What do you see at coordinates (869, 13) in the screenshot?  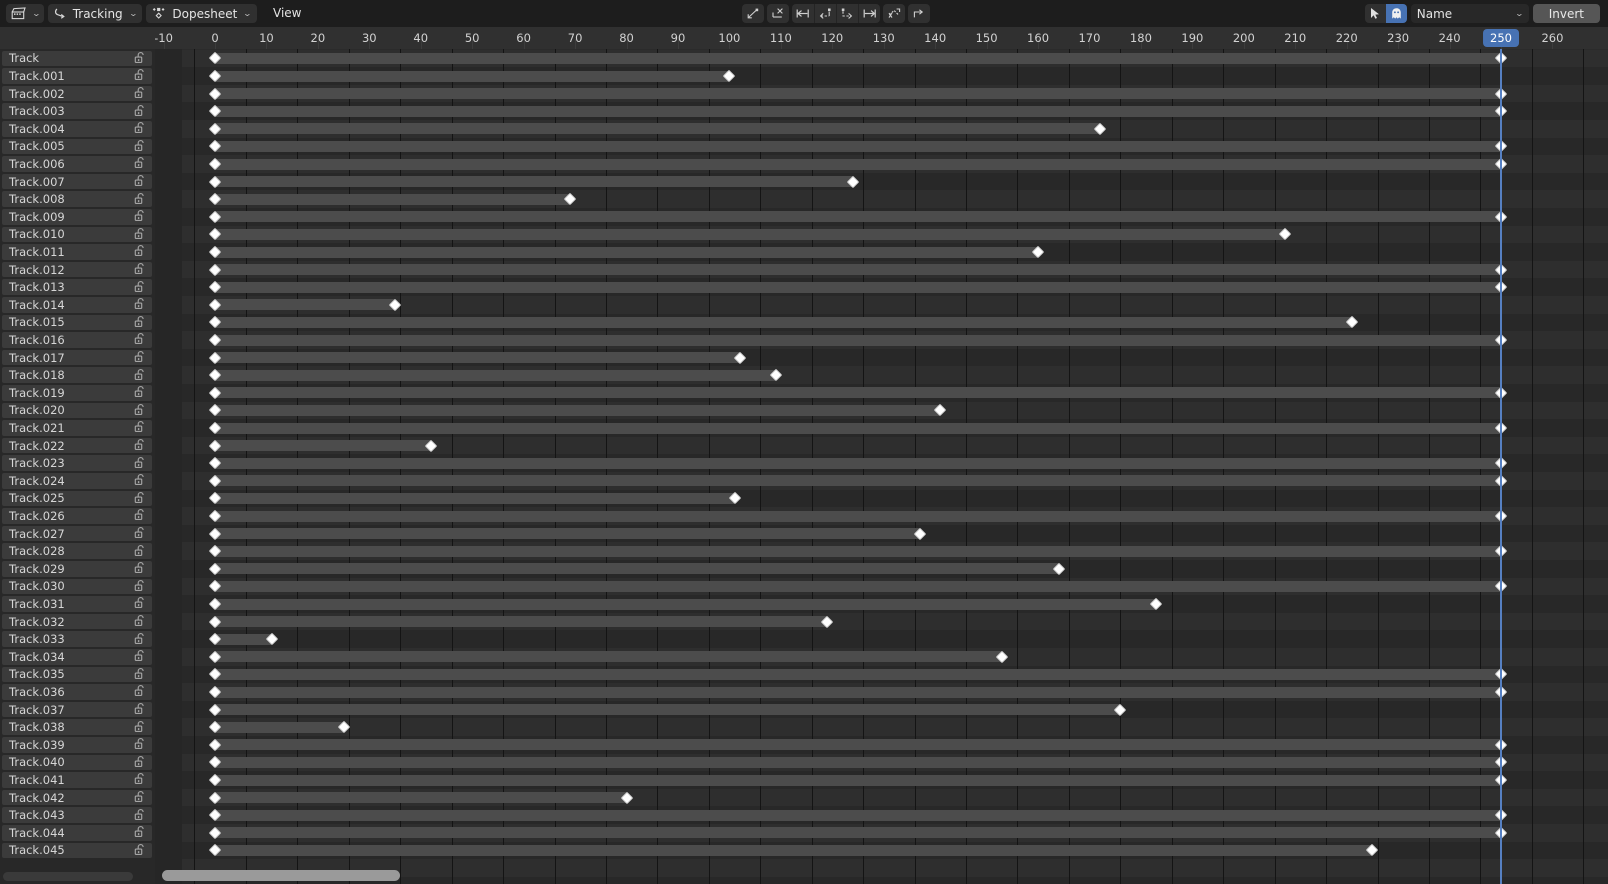 I see `toolbtn-jump-to-end-icon` at bounding box center [869, 13].